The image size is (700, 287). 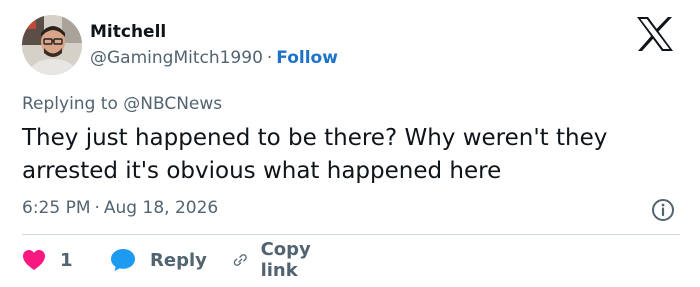 What do you see at coordinates (351, 234) in the screenshot?
I see `divider` at bounding box center [351, 234].